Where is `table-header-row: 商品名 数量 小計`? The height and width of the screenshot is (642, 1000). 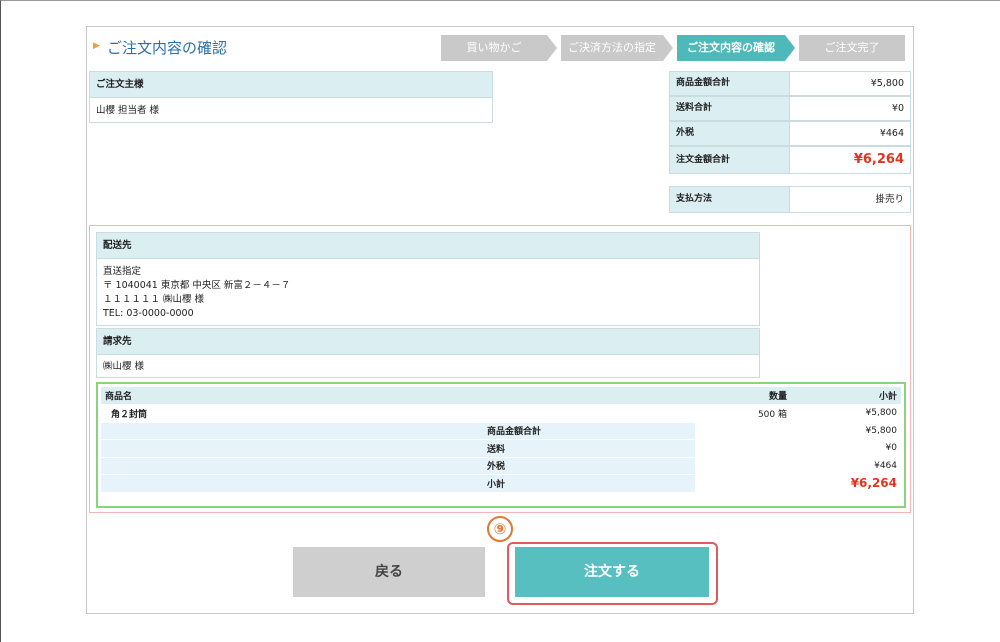
table-header-row: 商品名 数量 小計 is located at coordinates (501, 396).